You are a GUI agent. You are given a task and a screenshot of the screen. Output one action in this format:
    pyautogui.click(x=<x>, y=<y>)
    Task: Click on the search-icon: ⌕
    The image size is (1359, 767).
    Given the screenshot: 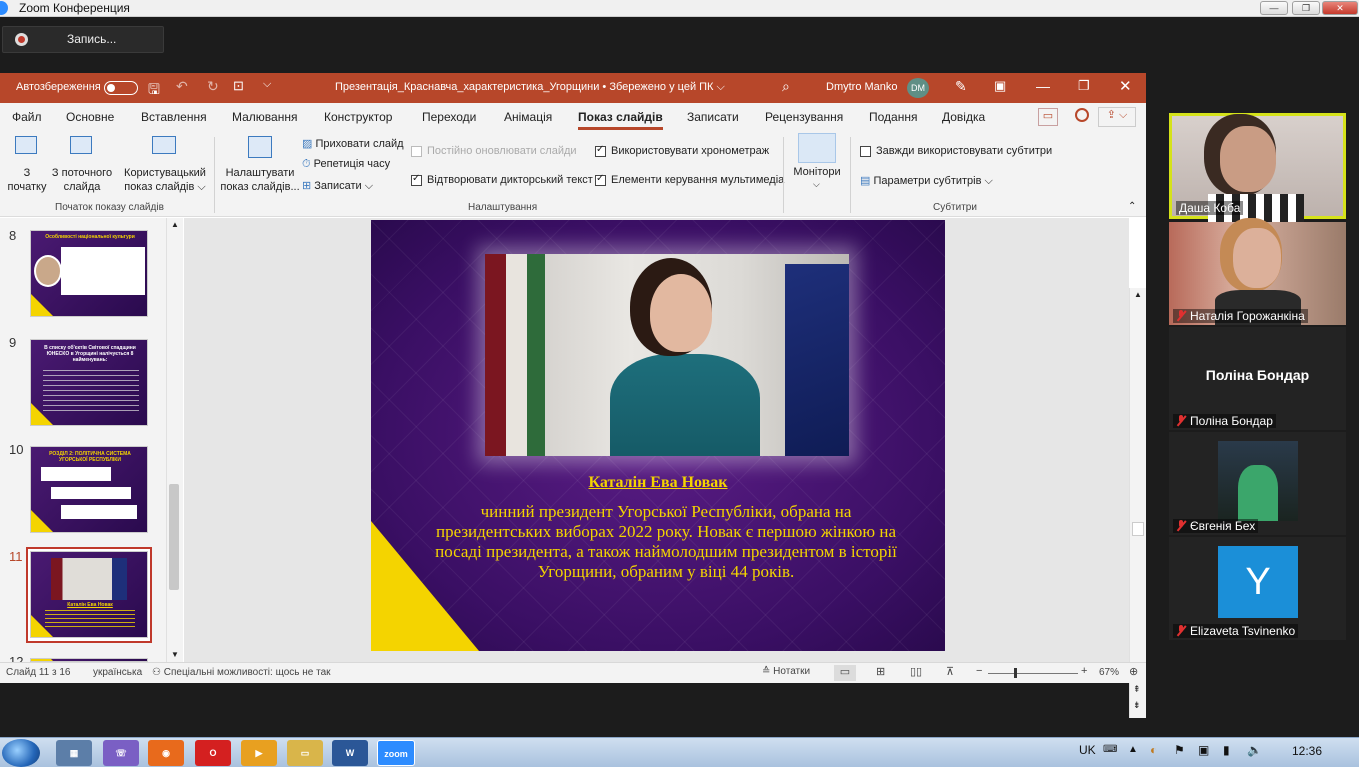 What is the action you would take?
    pyautogui.click(x=786, y=86)
    